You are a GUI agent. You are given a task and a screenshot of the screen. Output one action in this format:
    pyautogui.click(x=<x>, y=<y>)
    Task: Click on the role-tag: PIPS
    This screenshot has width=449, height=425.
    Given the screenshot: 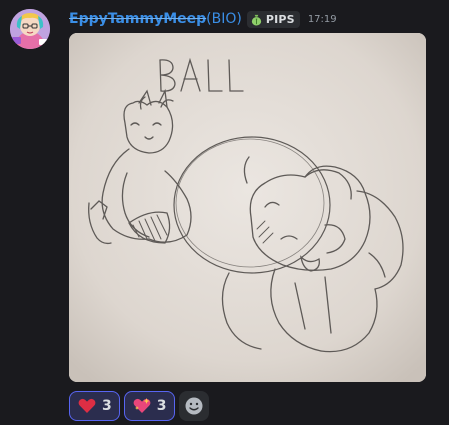 What is the action you would take?
    pyautogui.click(x=273, y=19)
    